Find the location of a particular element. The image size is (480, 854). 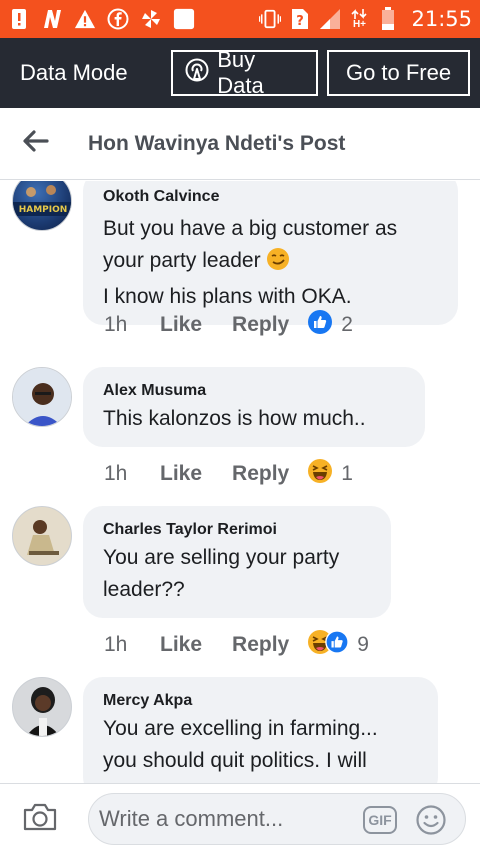

reaction-count: 9 is located at coordinates (363, 644).